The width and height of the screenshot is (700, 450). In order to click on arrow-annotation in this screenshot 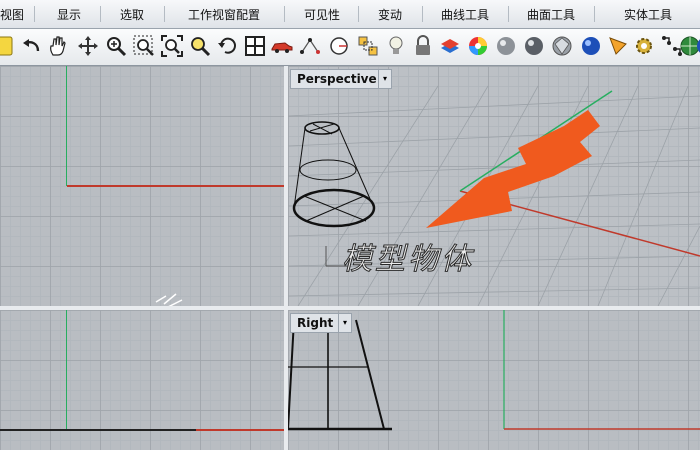, I will do `click(513, 169)`.